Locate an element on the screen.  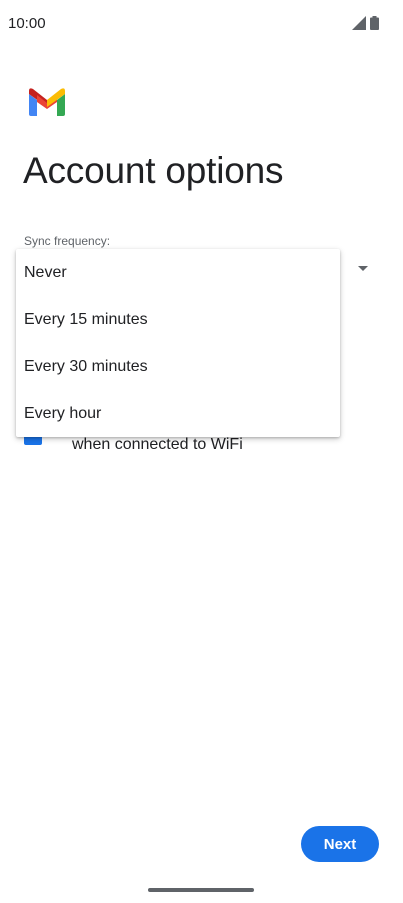
sync-frequency-label: Sync frequency: is located at coordinates (67, 241).